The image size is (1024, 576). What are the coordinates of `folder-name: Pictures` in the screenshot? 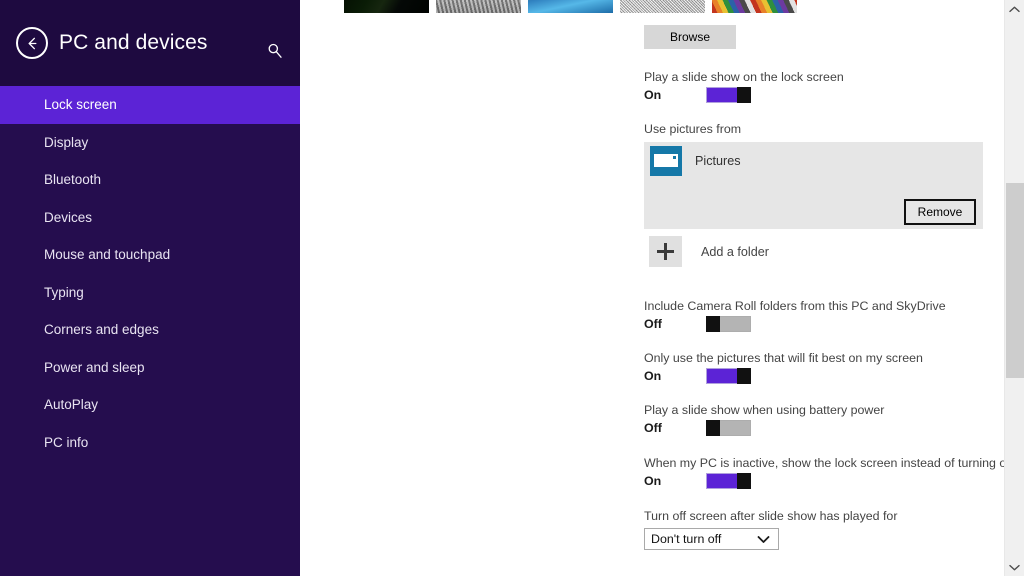 It's located at (718, 161).